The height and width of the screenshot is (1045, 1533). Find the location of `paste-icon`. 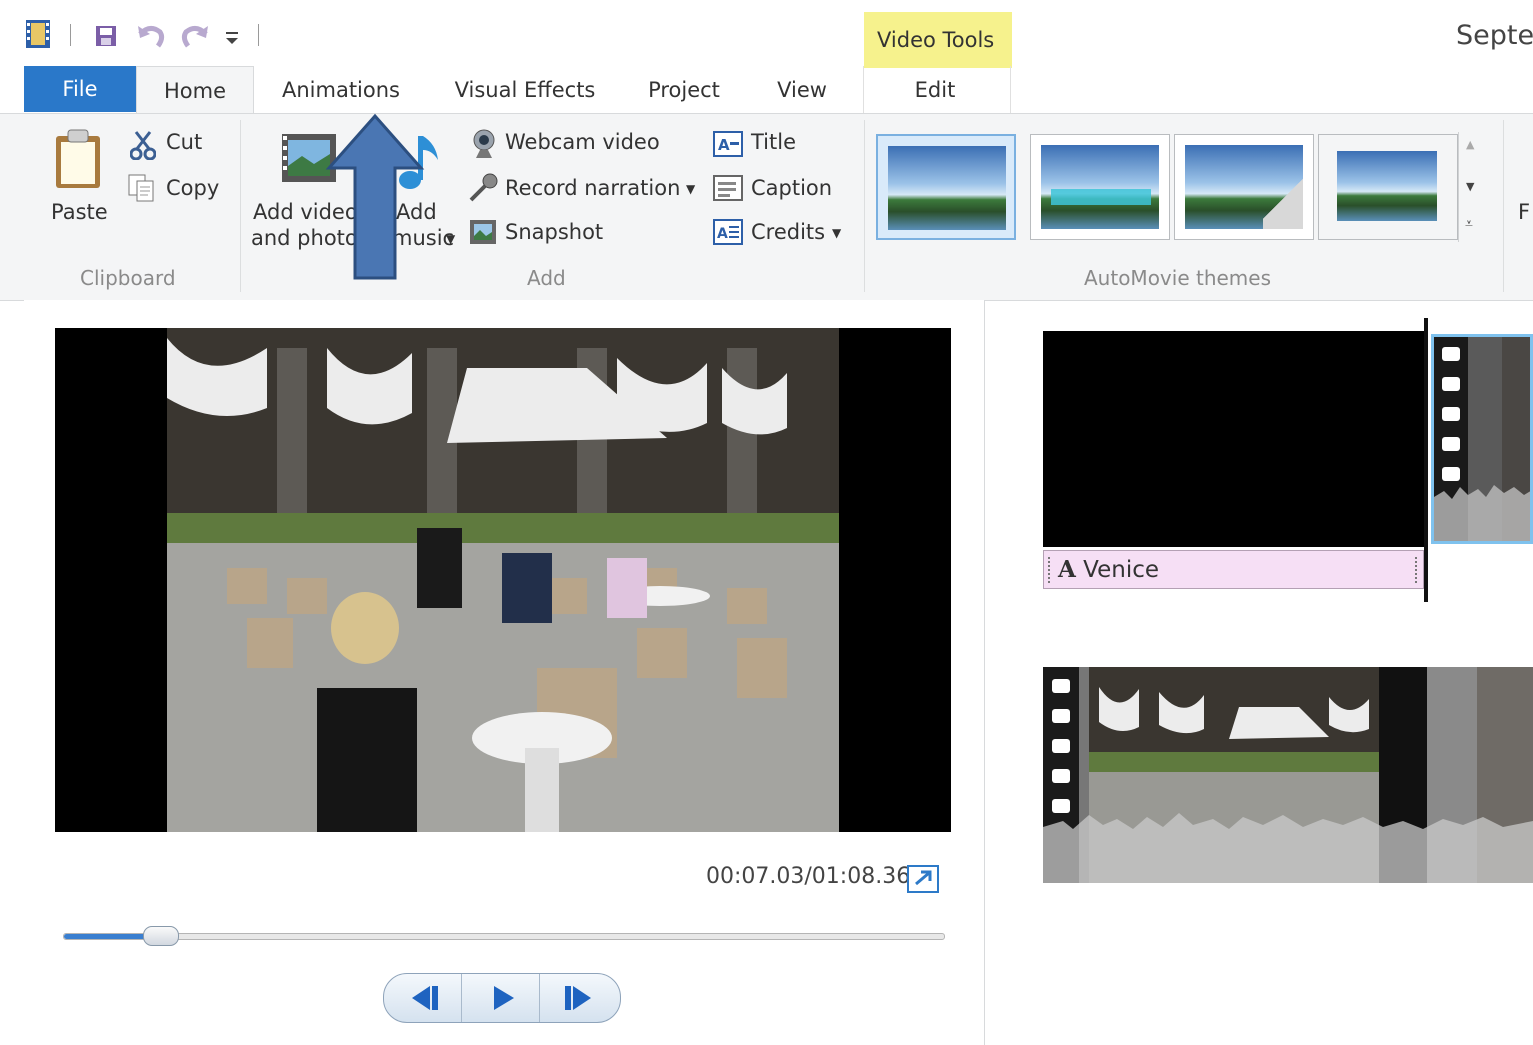

paste-icon is located at coordinates (78, 158).